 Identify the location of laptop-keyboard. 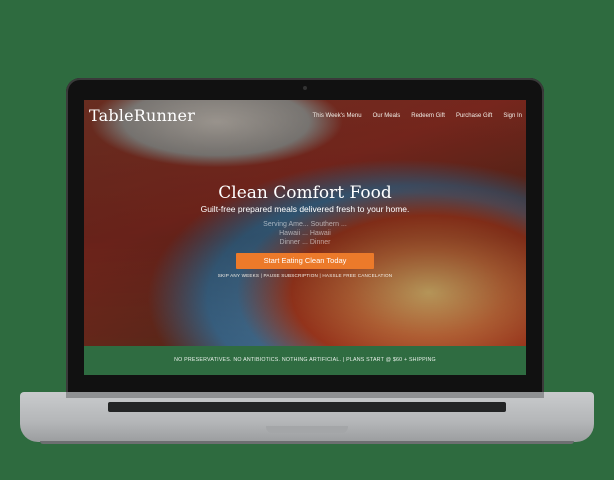
(307, 407).